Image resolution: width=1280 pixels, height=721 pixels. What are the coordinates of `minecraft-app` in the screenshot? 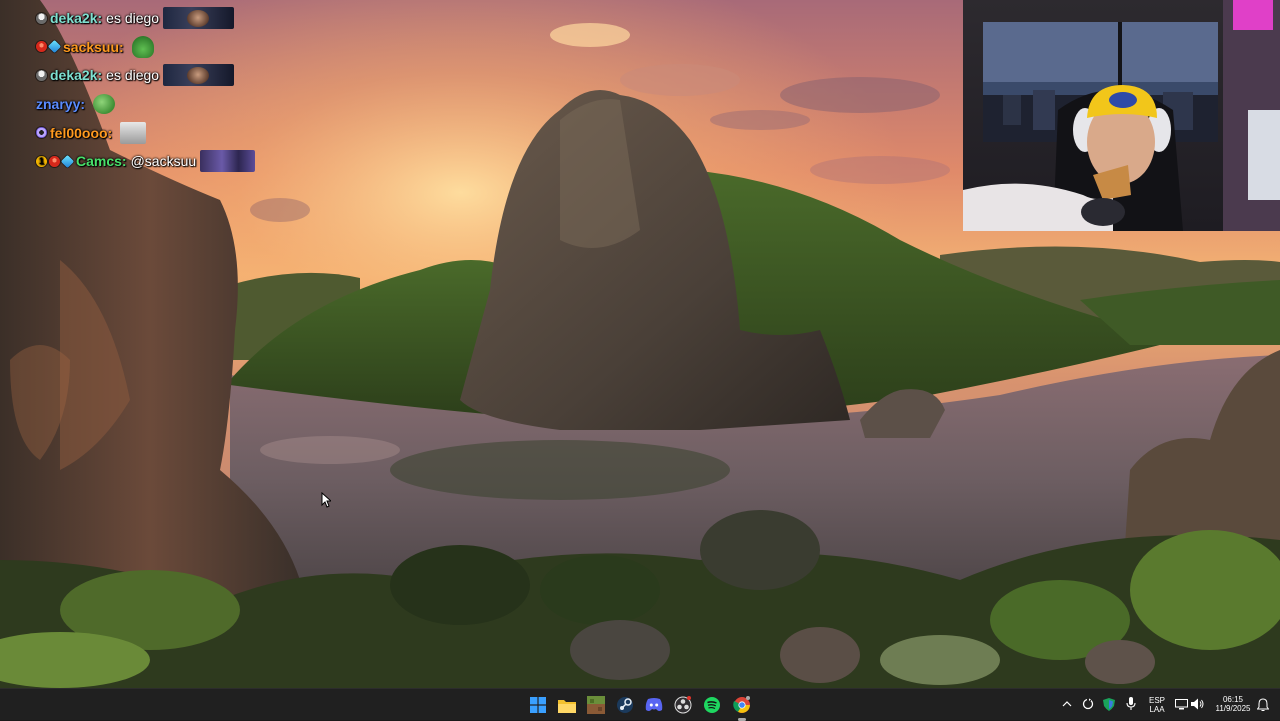 It's located at (596, 705).